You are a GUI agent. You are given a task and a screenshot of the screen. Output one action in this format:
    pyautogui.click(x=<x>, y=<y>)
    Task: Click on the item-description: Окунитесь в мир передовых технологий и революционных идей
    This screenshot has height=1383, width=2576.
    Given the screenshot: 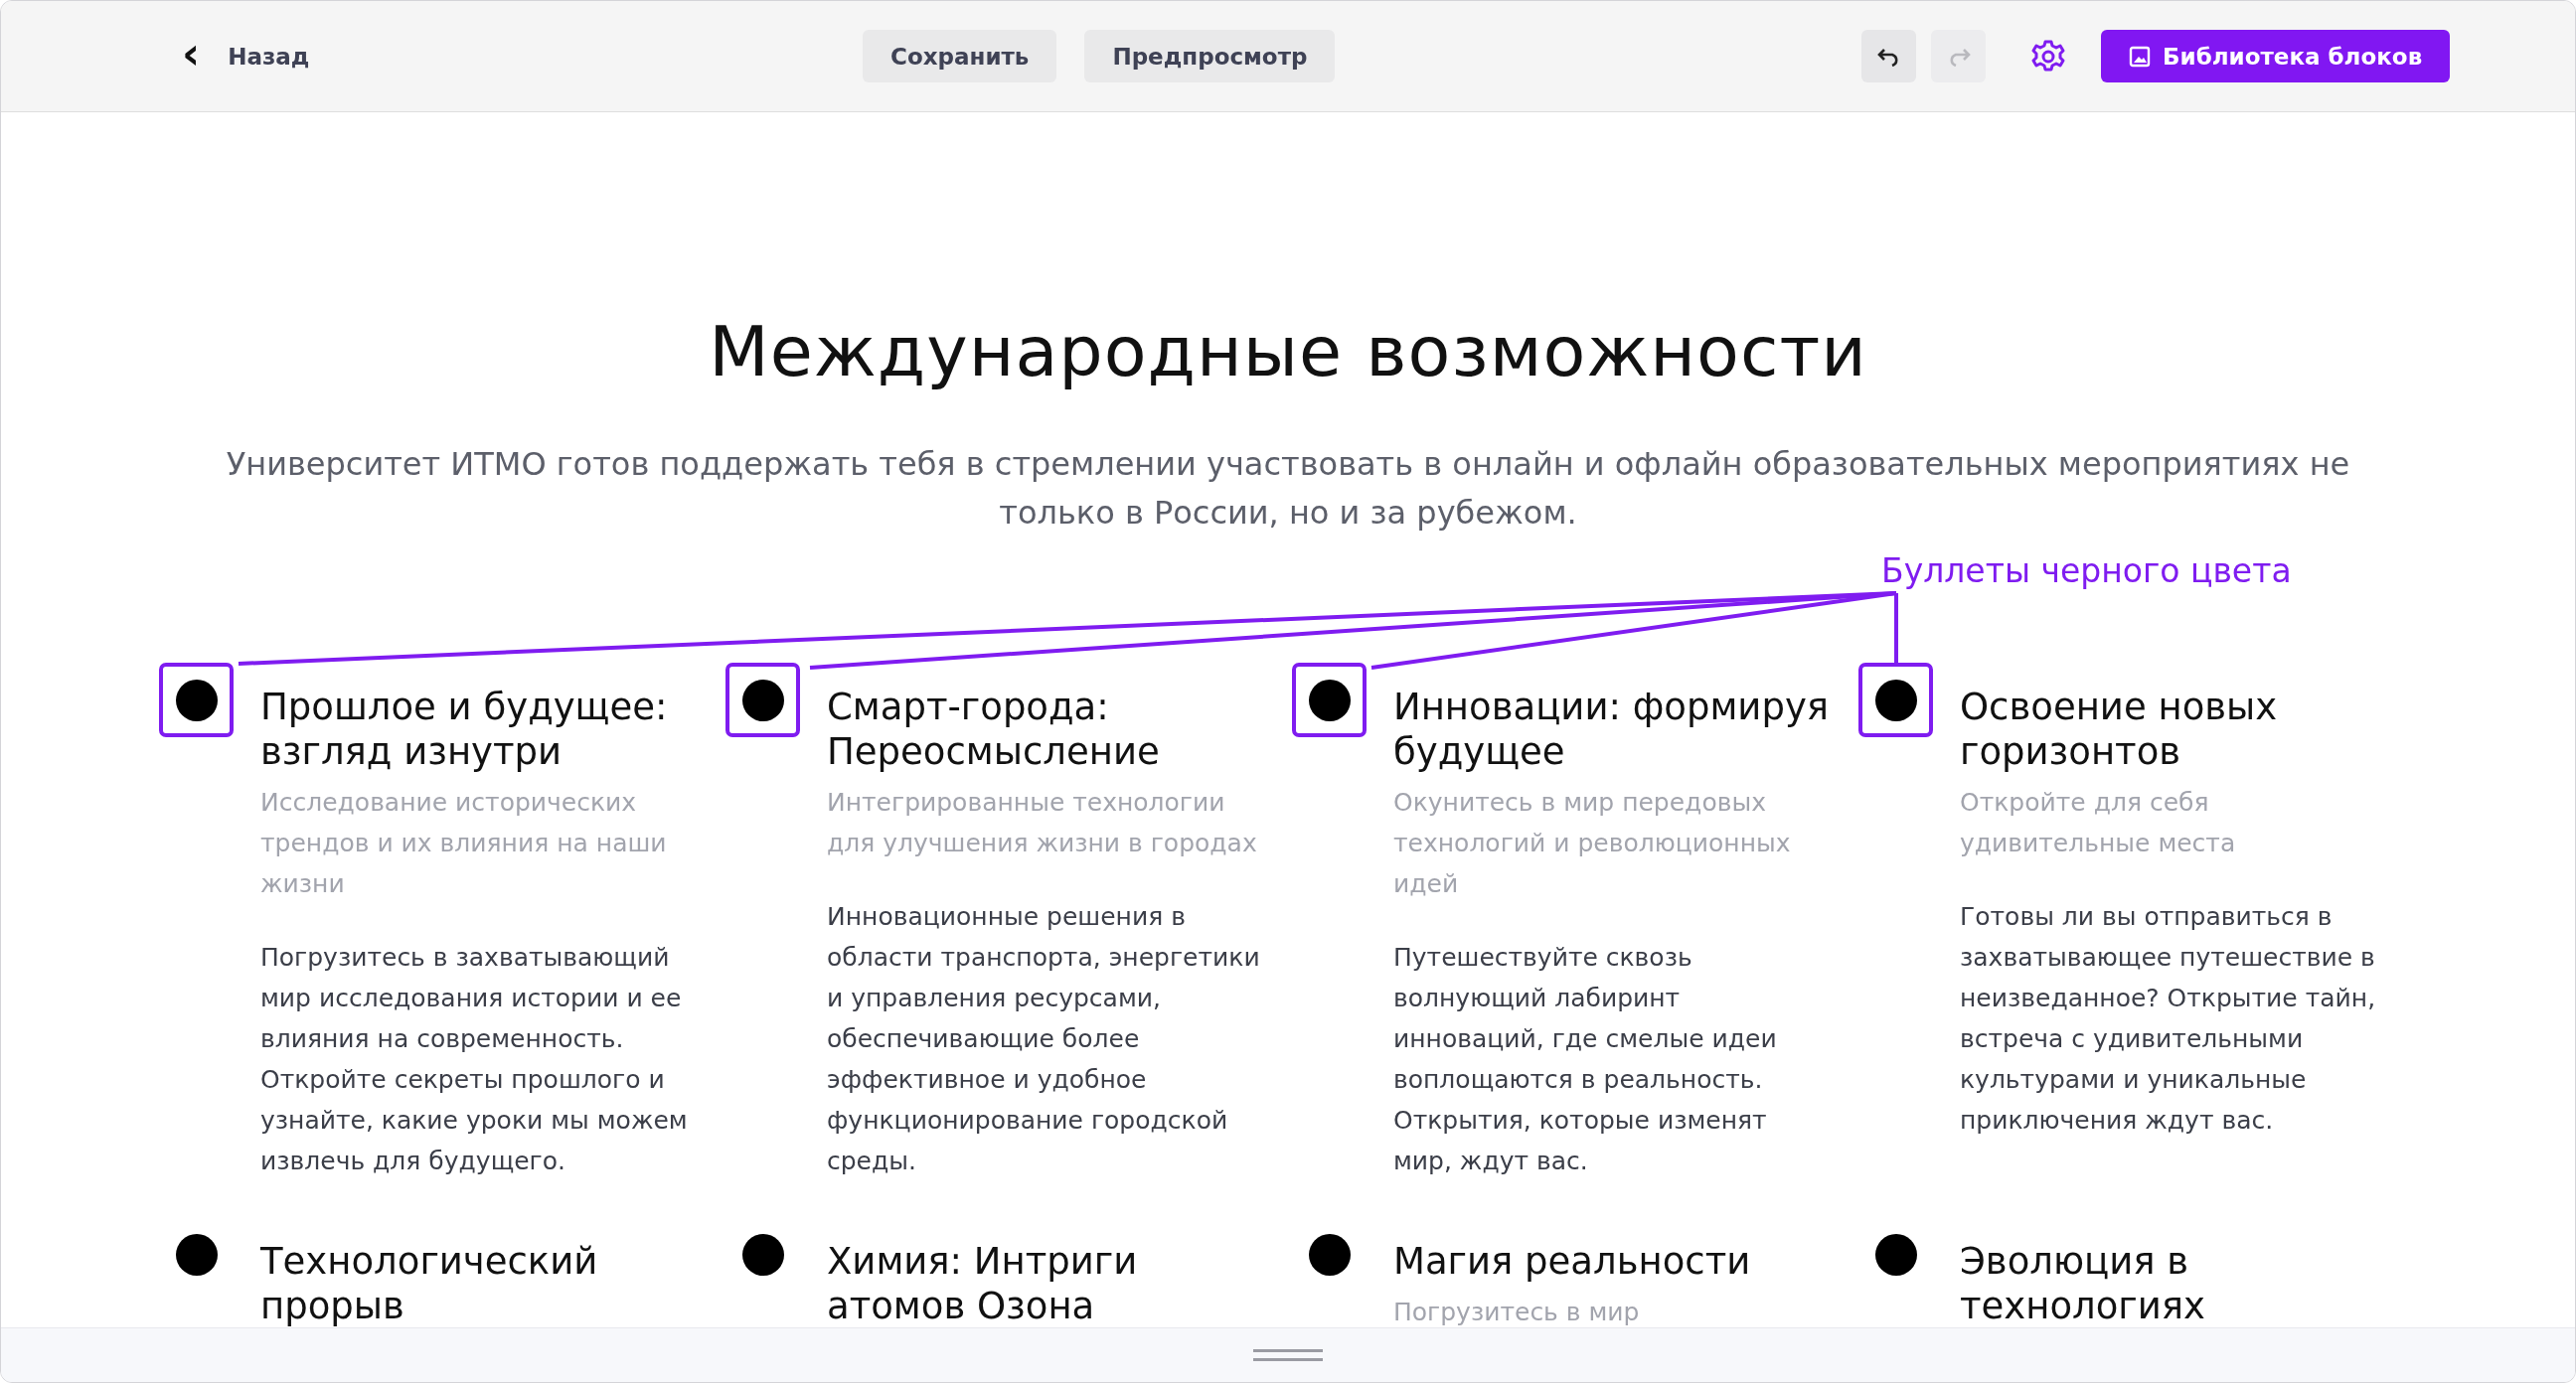 What is the action you would take?
    pyautogui.click(x=1592, y=844)
    